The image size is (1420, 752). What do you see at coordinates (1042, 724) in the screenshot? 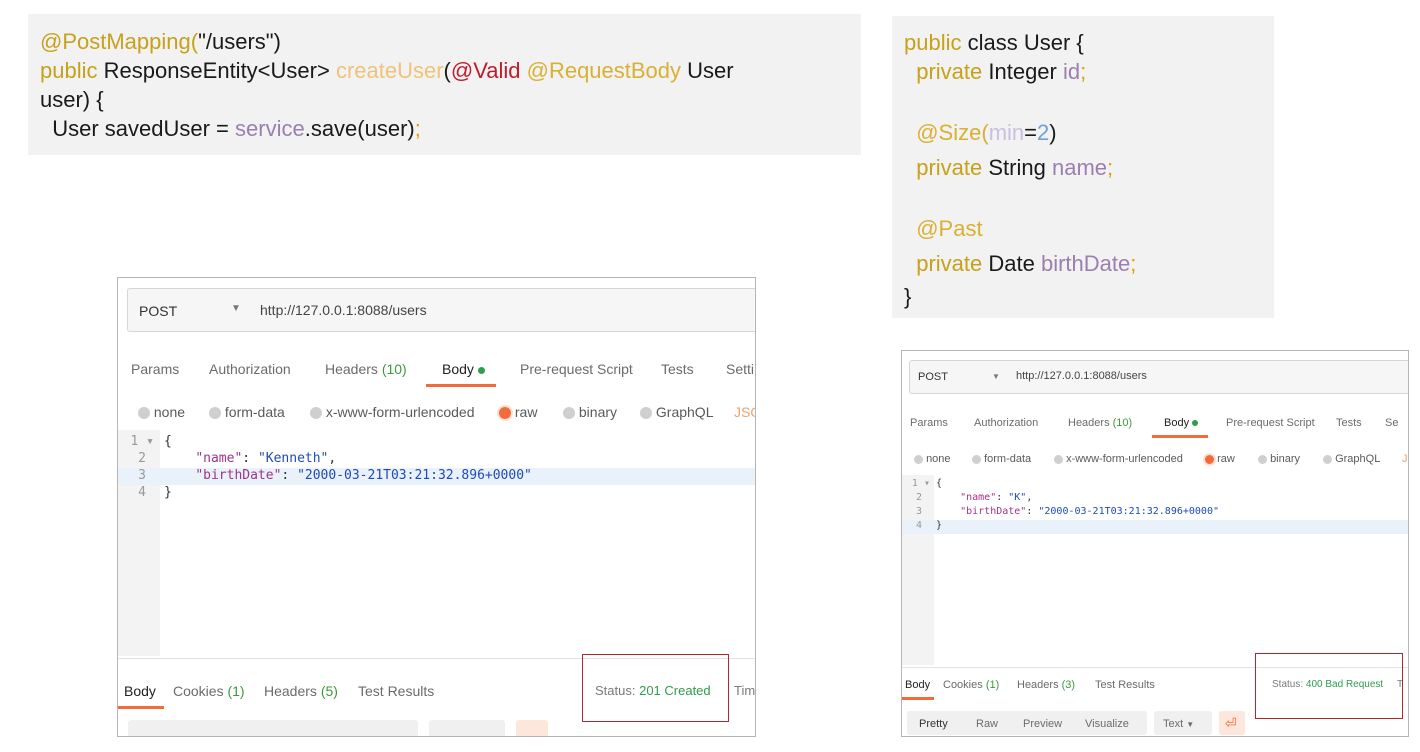
I see `view-preview-button: Preview` at bounding box center [1042, 724].